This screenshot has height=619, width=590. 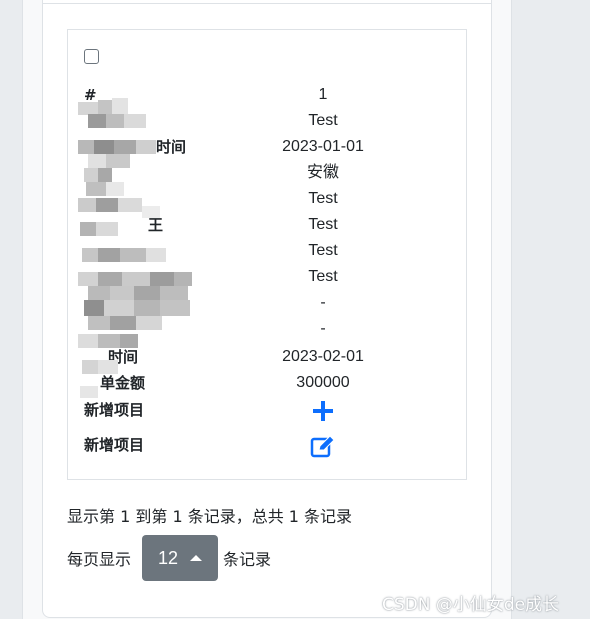 I want to click on add-project-row: 新增项目, so click(x=268, y=410).